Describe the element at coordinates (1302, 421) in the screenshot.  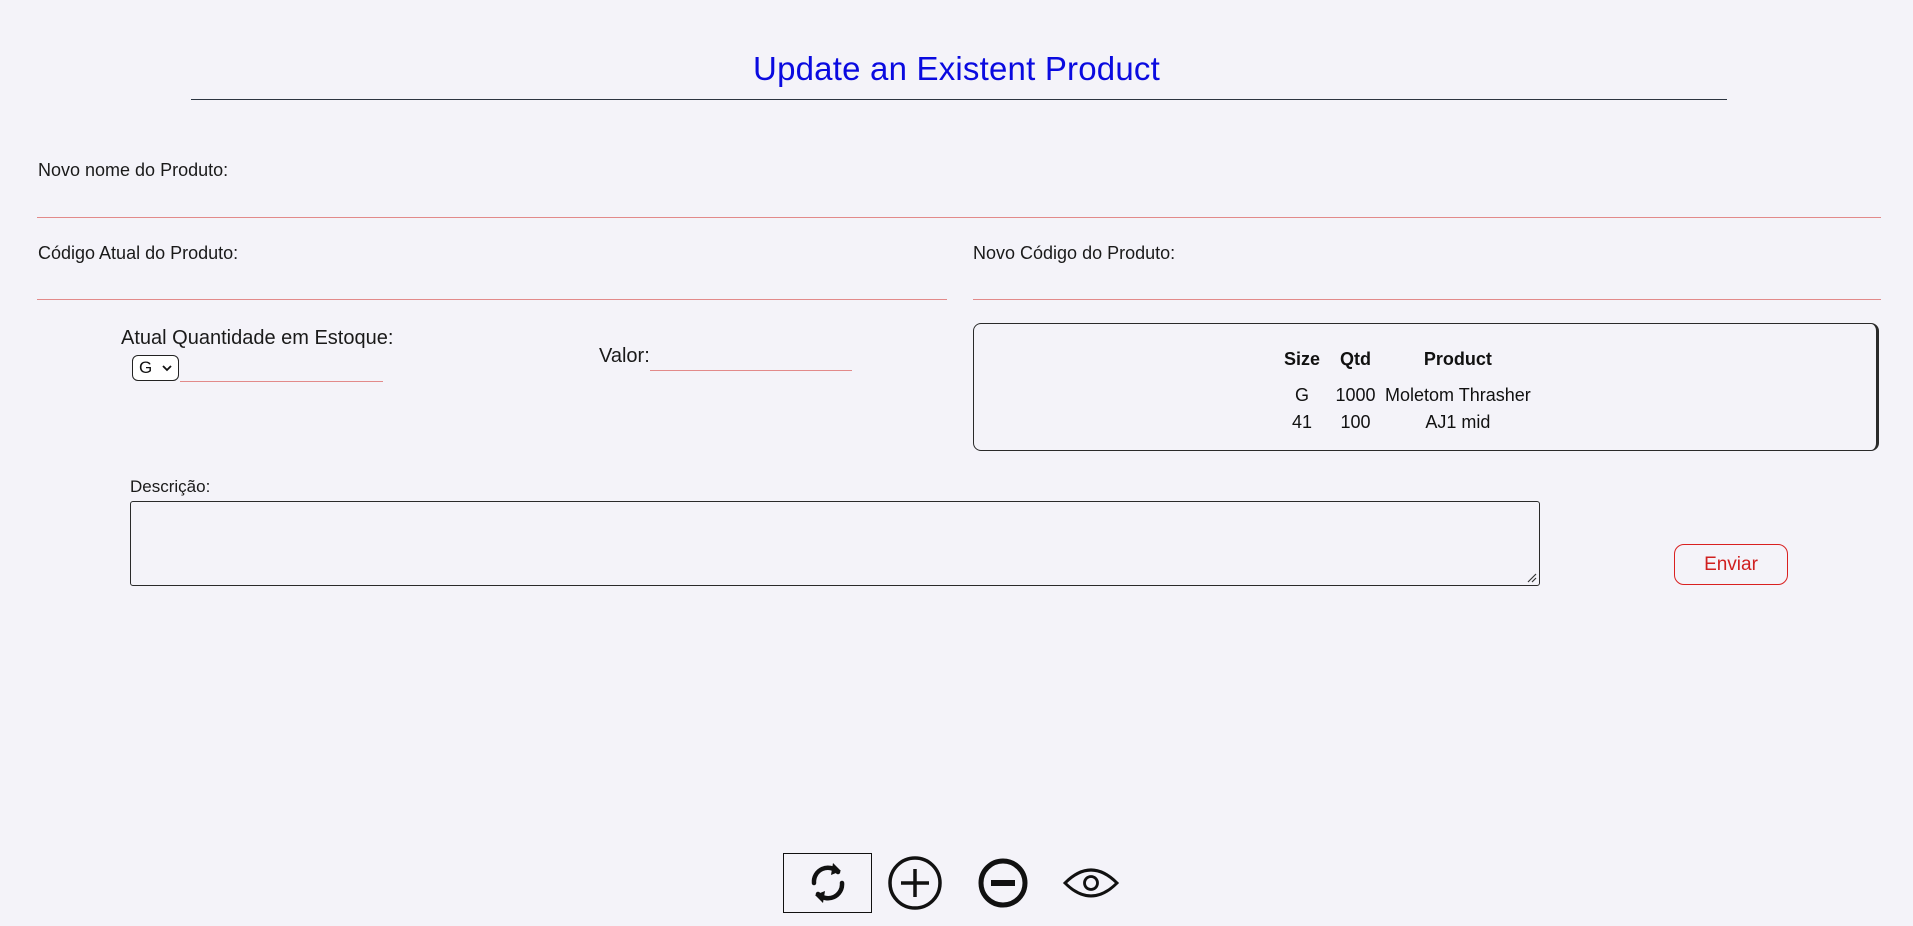
I see `cell-size: 41` at that location.